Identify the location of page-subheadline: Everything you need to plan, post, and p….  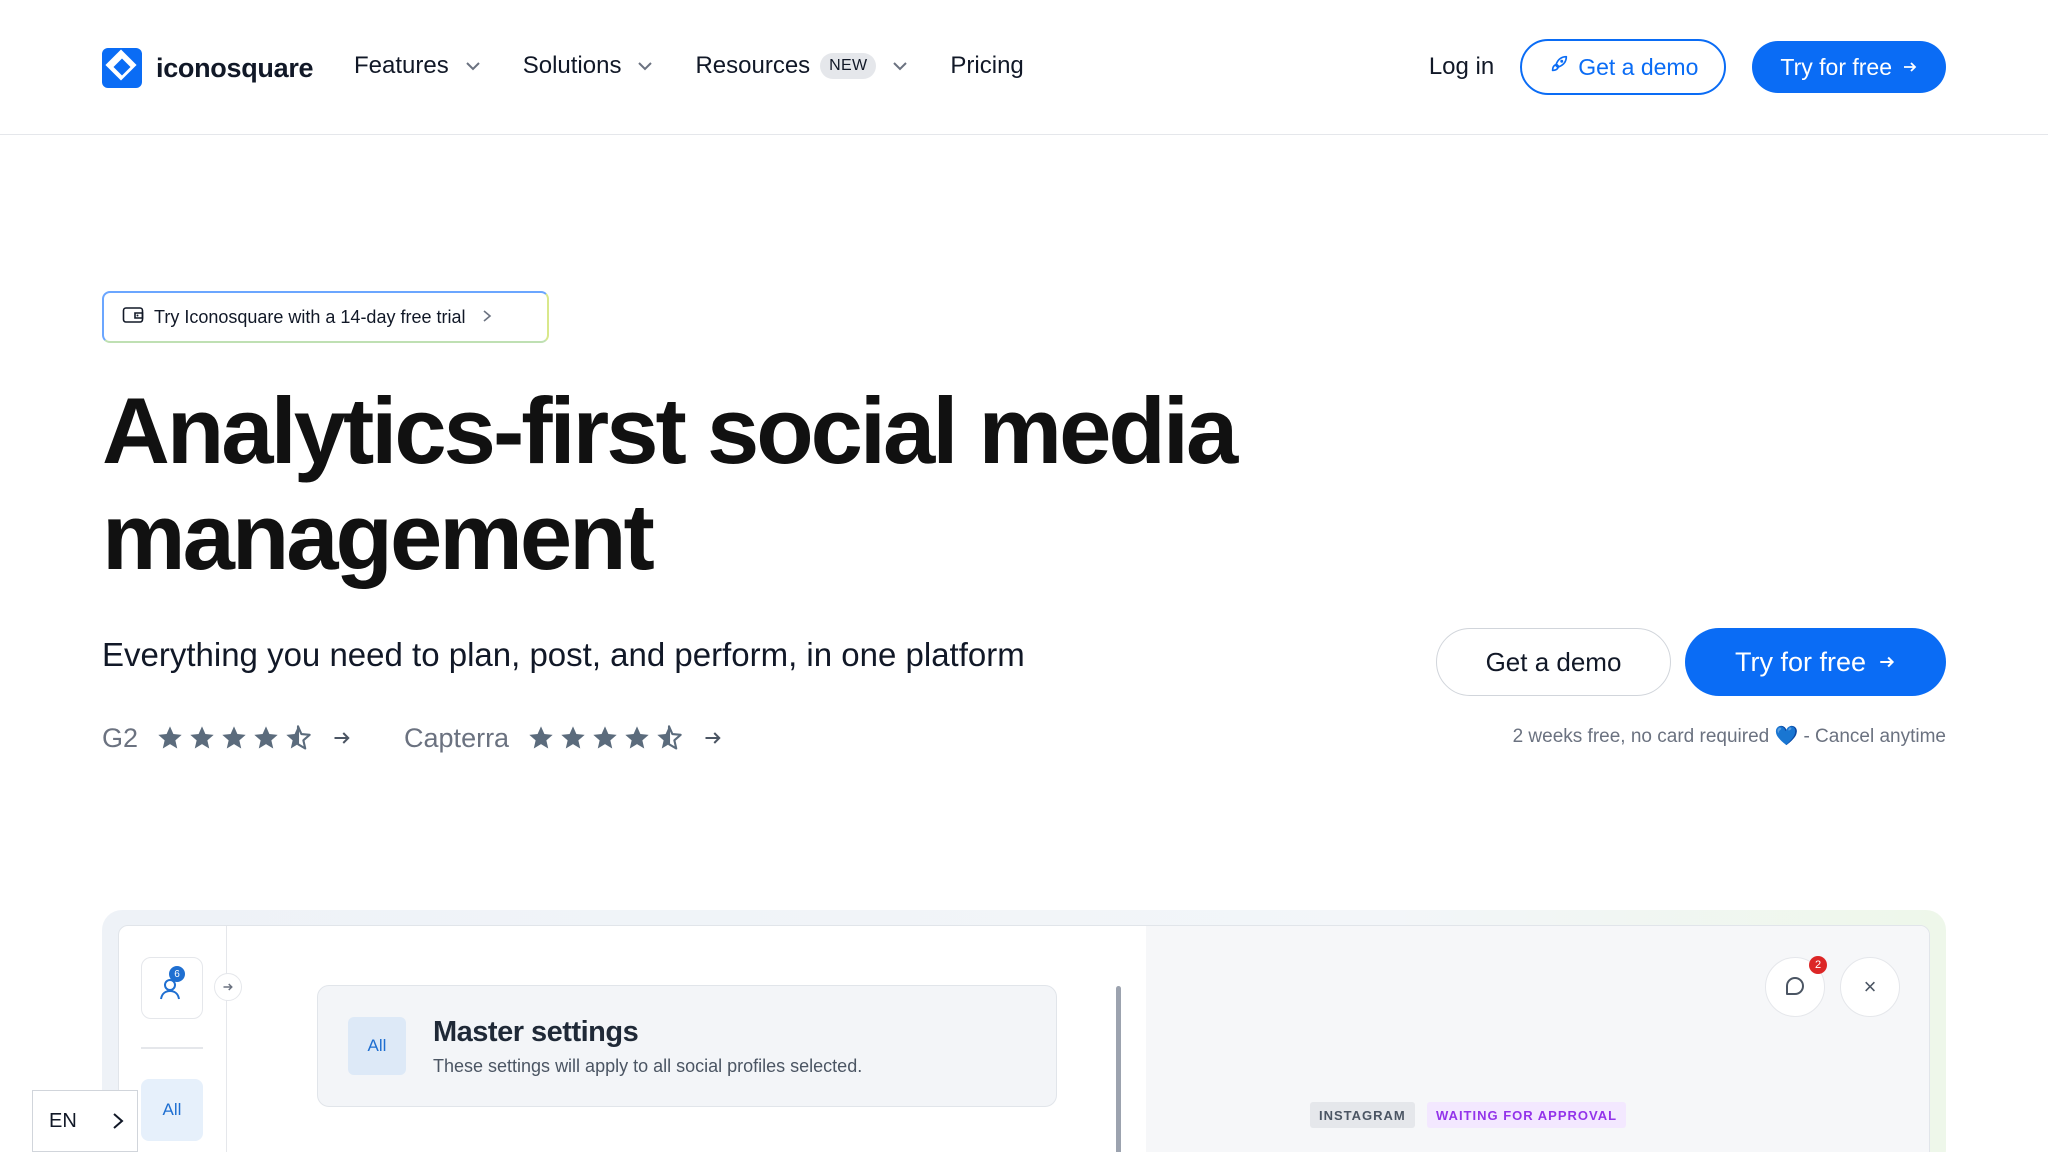
(563, 654).